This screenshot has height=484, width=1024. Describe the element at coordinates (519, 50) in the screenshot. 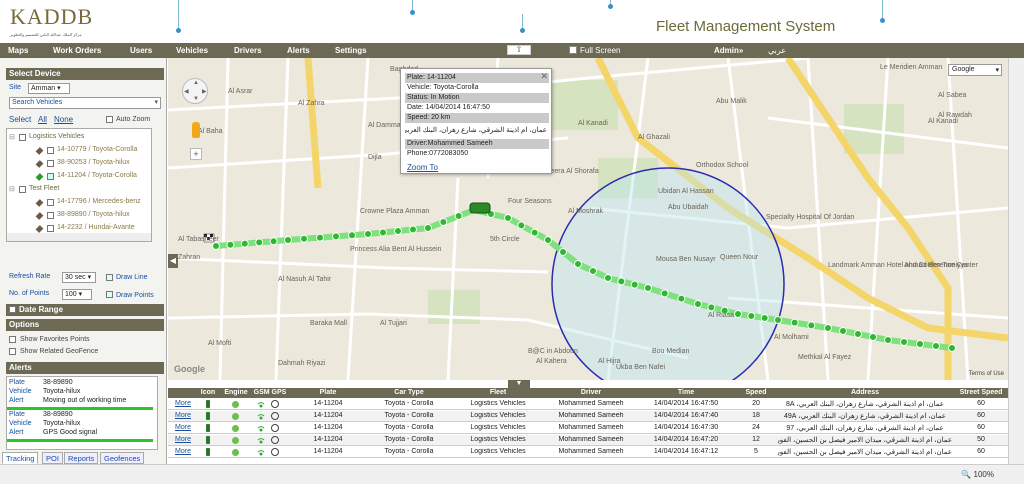

I see `collapse-header-button: ⇧` at that location.